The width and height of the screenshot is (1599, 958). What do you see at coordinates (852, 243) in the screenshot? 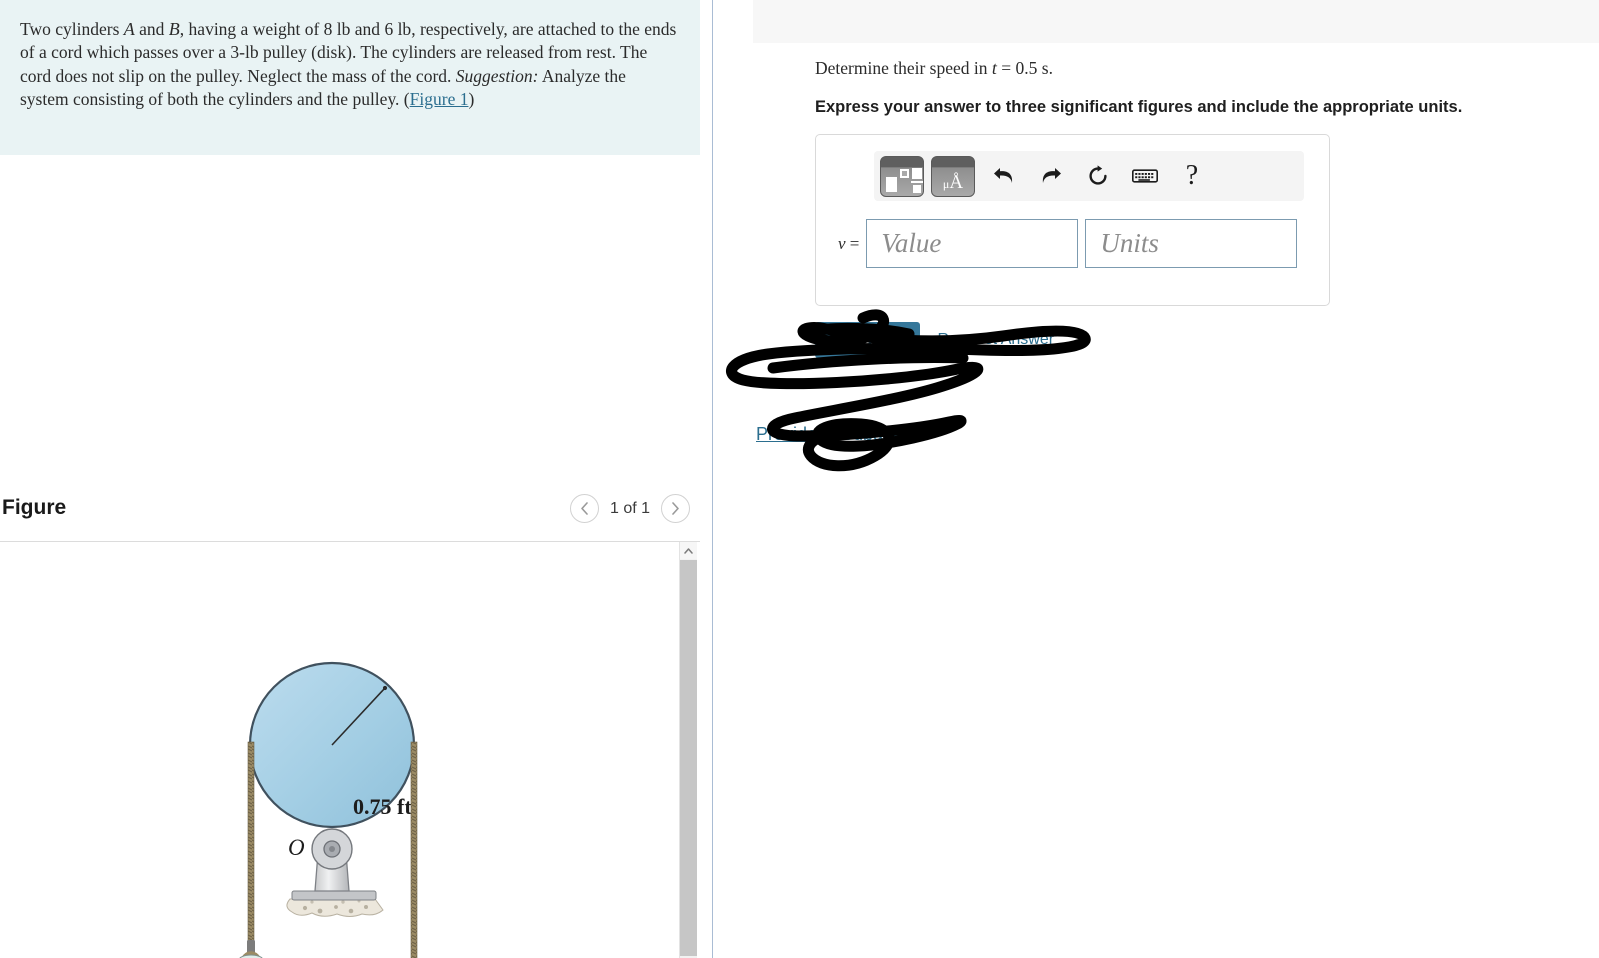
I see `equals-symbol: =` at bounding box center [852, 243].